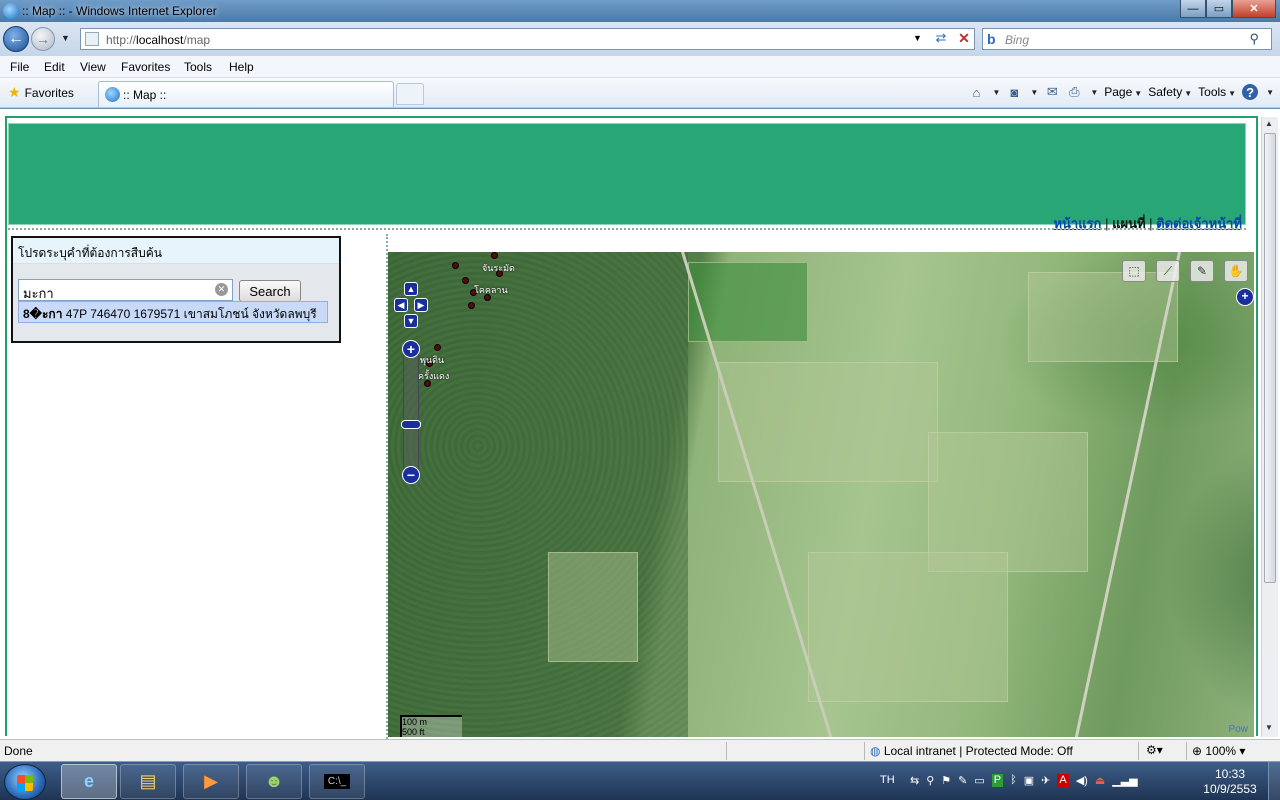 This screenshot has height=800, width=1280. What do you see at coordinates (962, 780) in the screenshot?
I see `tool-icon: ✎` at bounding box center [962, 780].